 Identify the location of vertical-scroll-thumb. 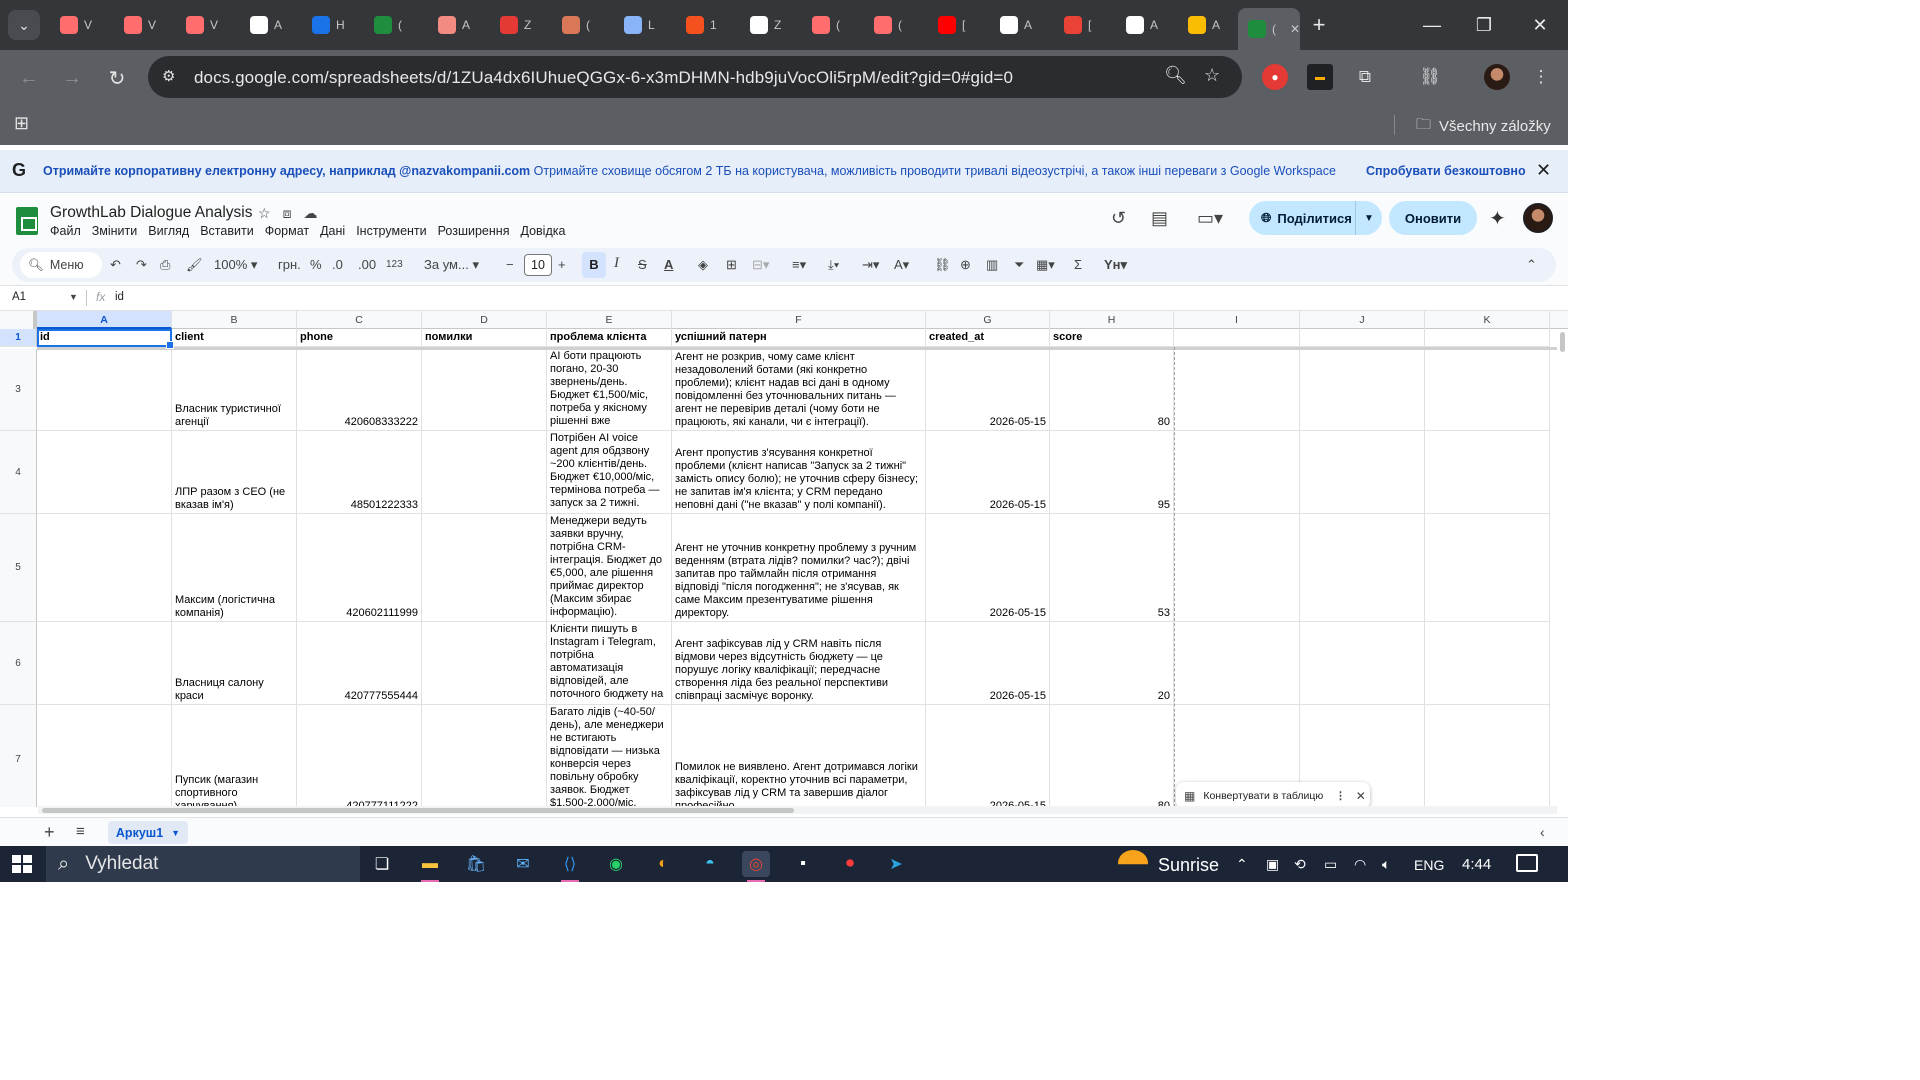
(1562, 342).